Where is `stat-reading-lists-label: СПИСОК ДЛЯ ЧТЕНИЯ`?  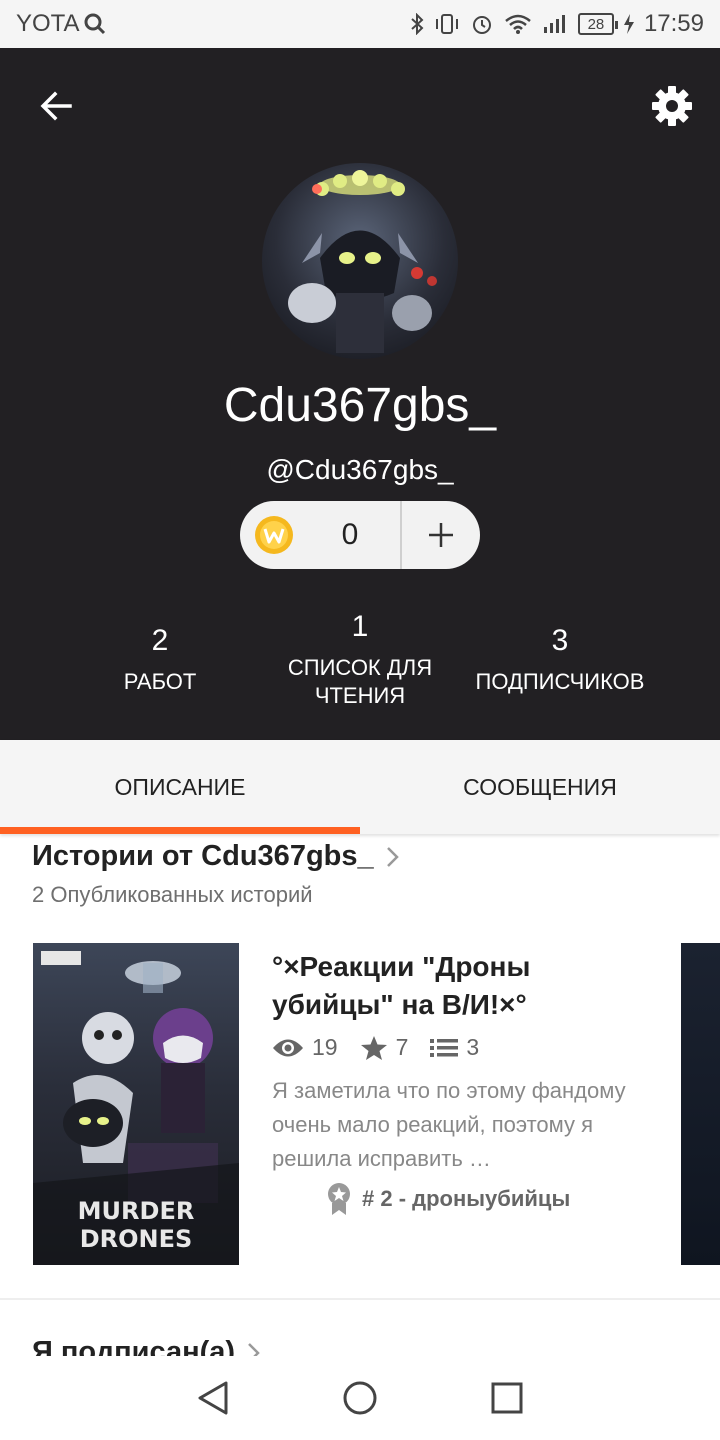 stat-reading-lists-label: СПИСОК ДЛЯ ЧТЕНИЯ is located at coordinates (360, 681).